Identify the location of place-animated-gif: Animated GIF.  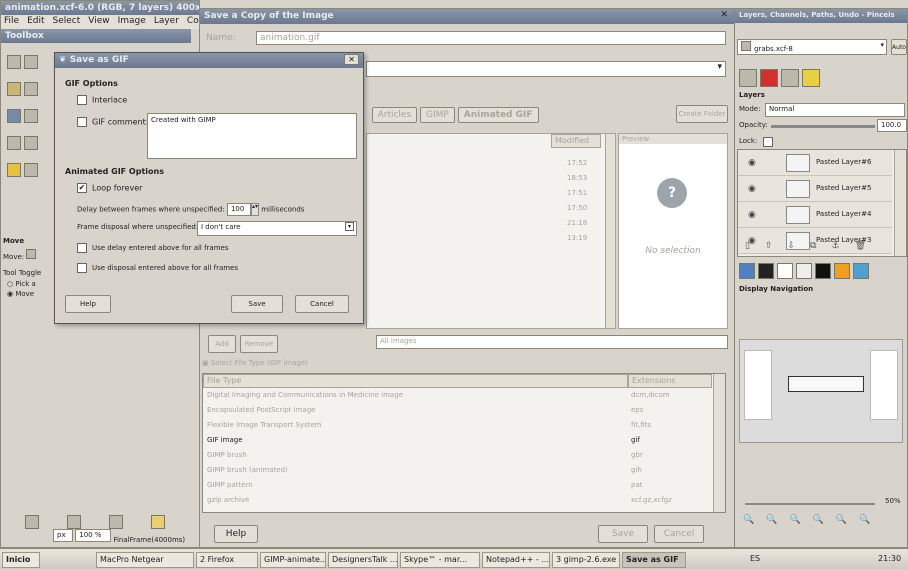
(498, 115).